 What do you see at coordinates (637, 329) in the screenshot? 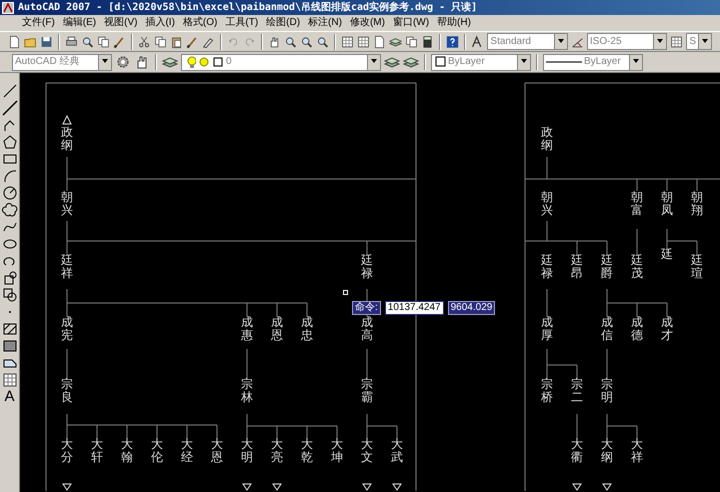
I see `name-label: 成德` at bounding box center [637, 329].